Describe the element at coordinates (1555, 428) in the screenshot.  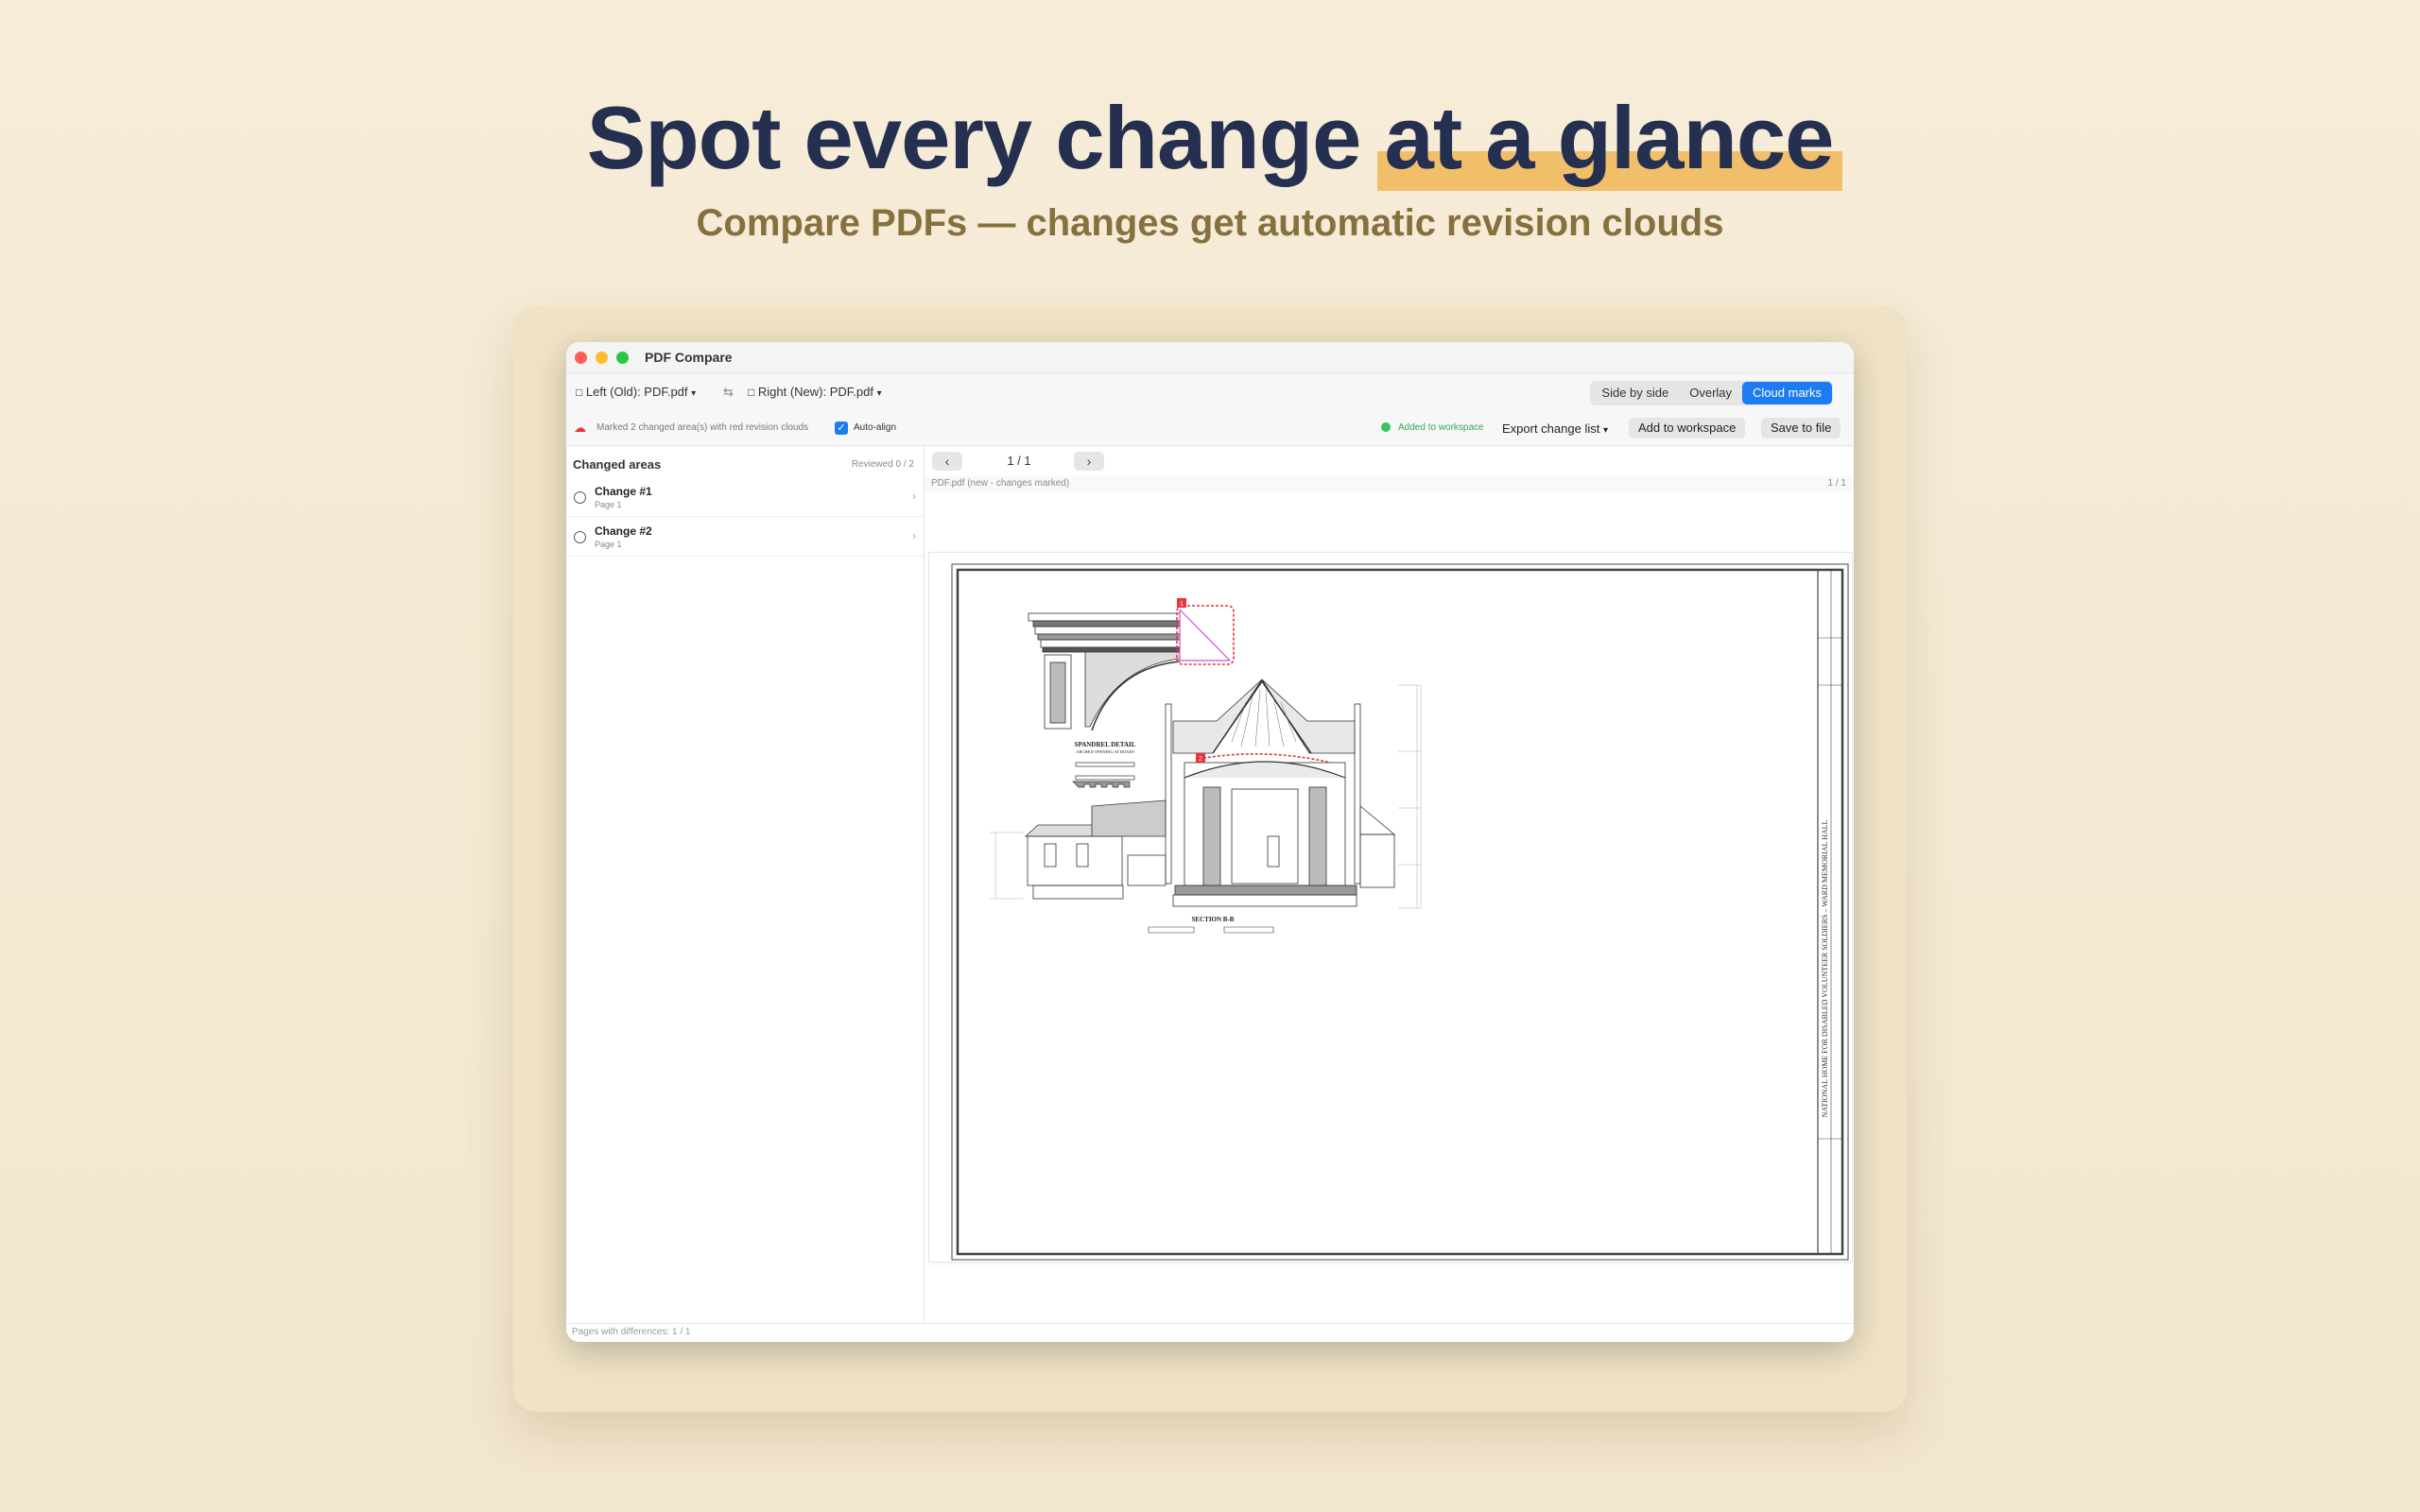
I see `export-change-list-menu: Export change list ▾` at that location.